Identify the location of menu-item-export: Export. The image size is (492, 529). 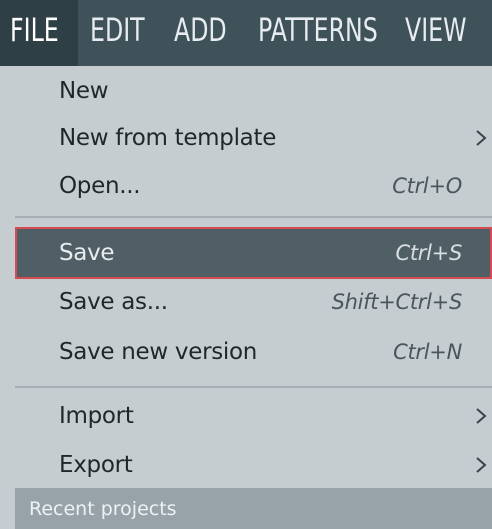
(253, 465).